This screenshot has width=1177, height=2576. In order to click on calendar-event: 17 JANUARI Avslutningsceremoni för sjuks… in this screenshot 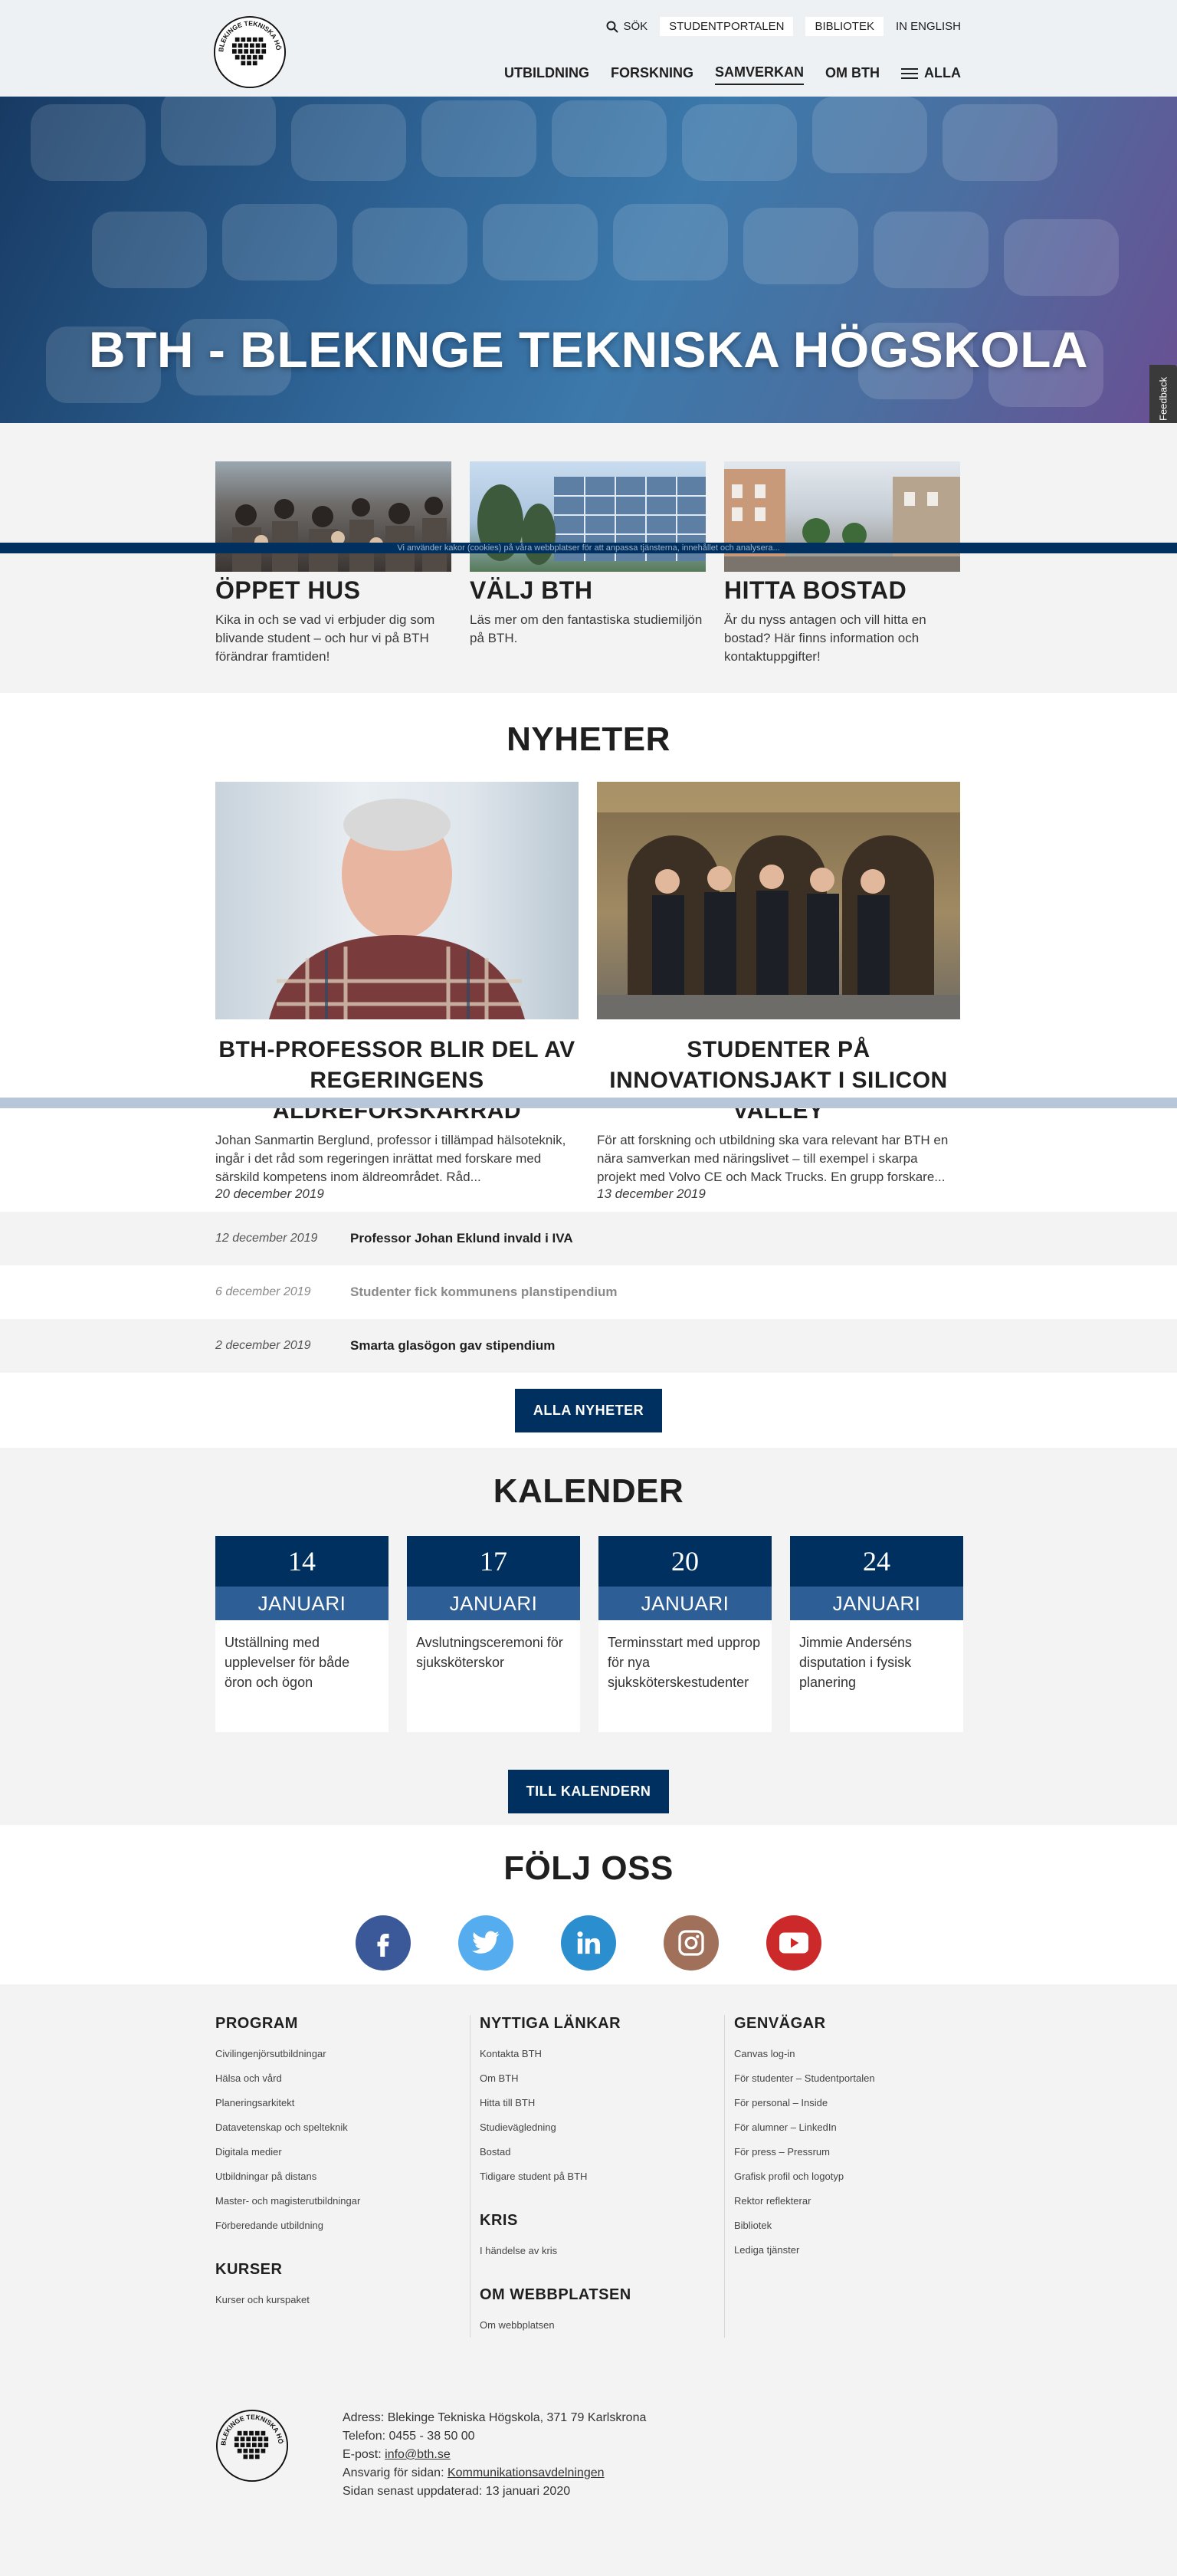, I will do `click(493, 1634)`.